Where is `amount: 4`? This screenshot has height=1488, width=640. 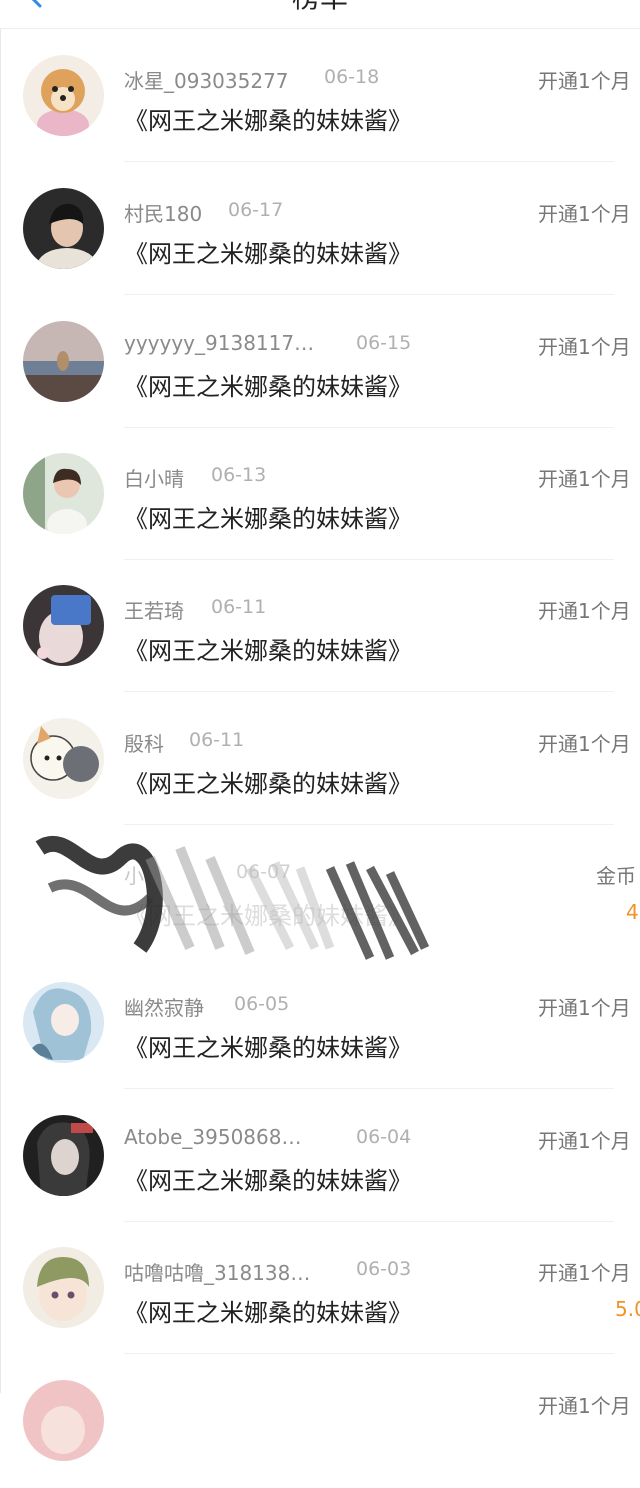
amount: 4 is located at coordinates (632, 912).